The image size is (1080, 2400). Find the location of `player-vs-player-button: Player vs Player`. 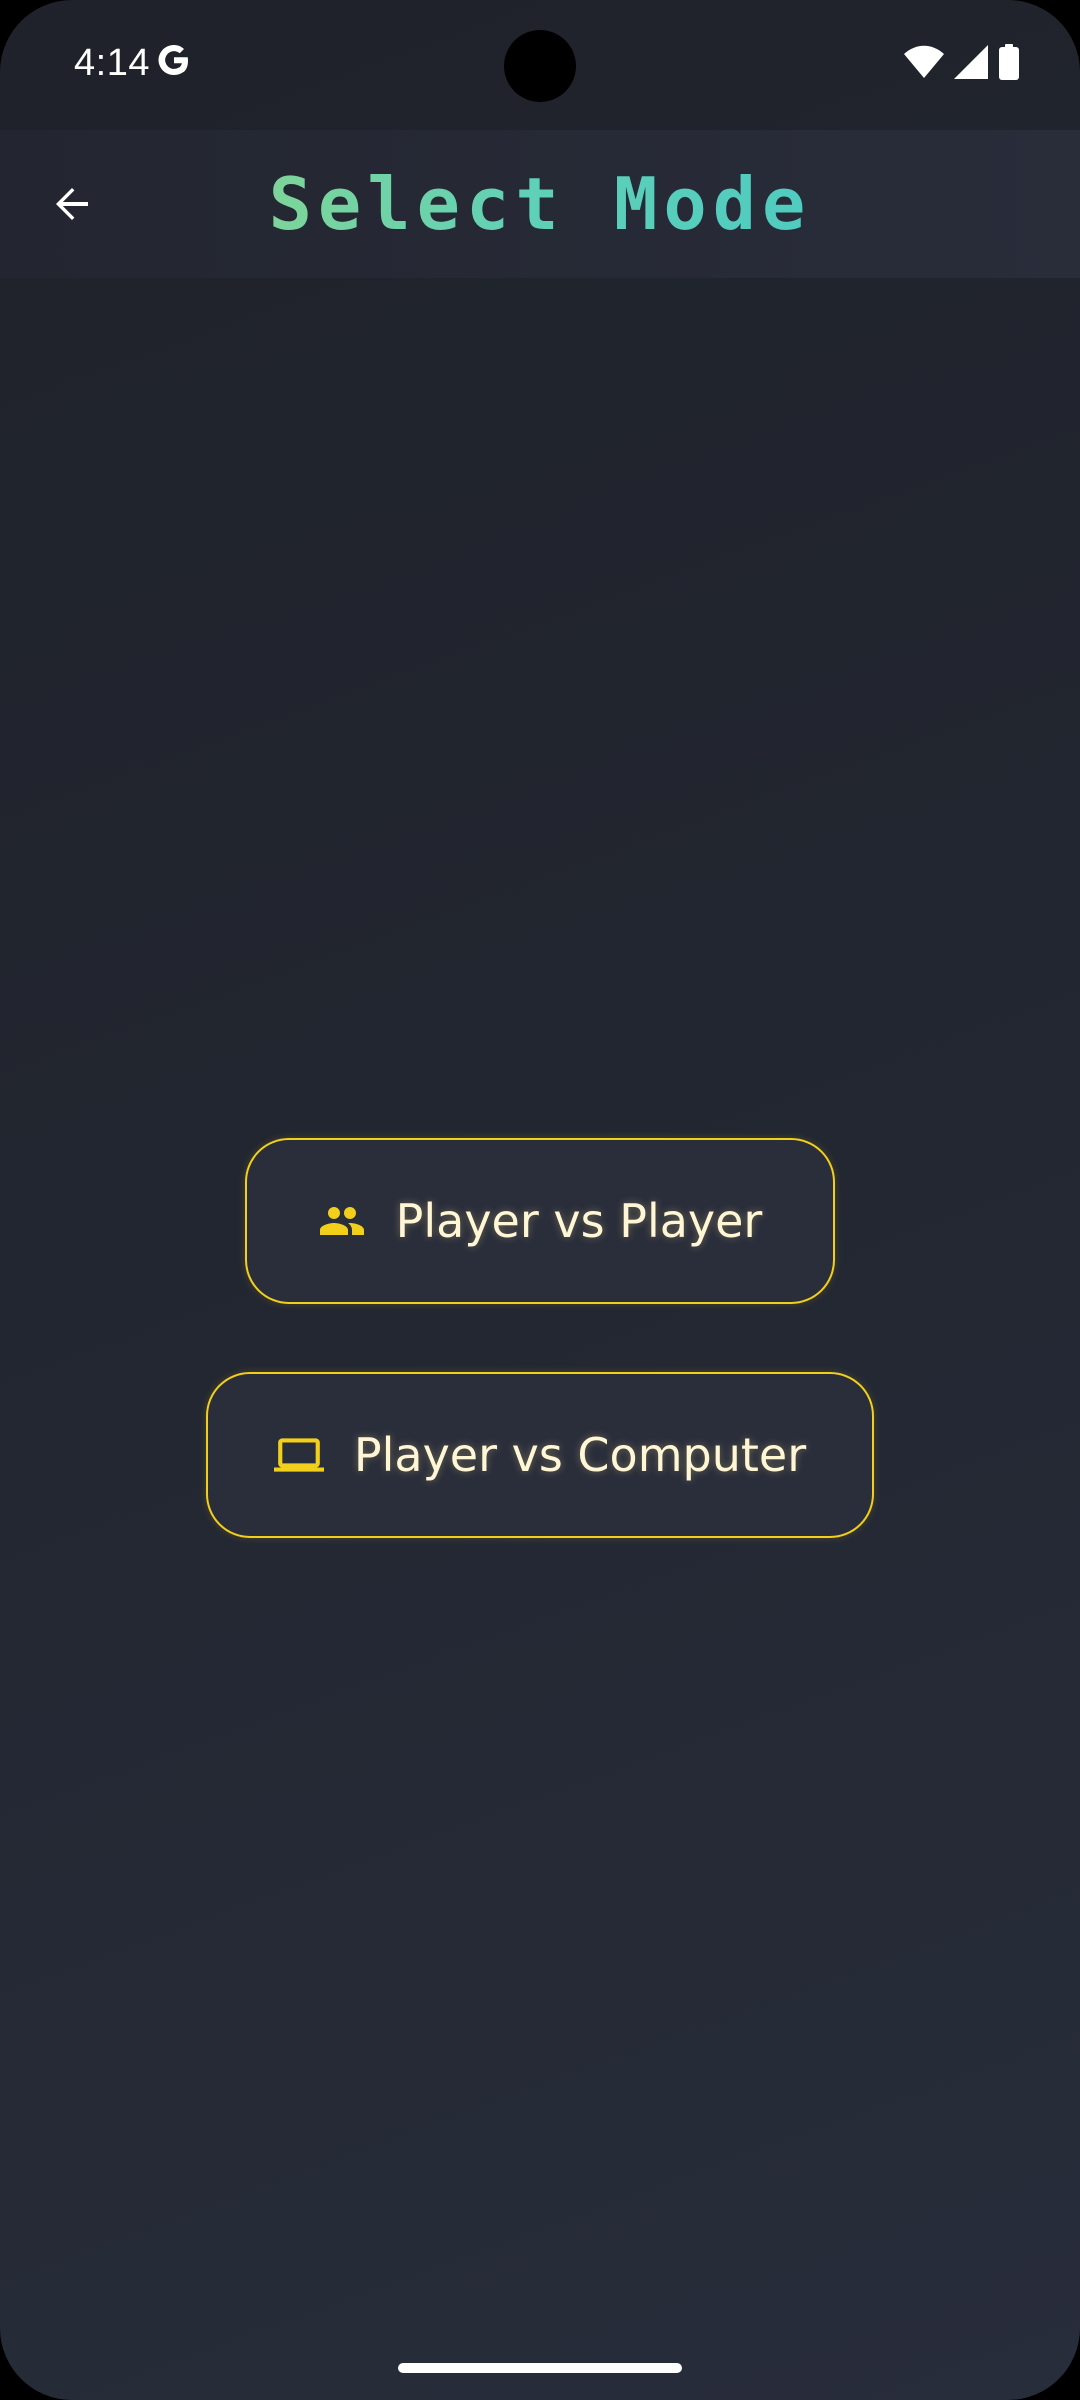

player-vs-player-button: Player vs Player is located at coordinates (540, 1221).